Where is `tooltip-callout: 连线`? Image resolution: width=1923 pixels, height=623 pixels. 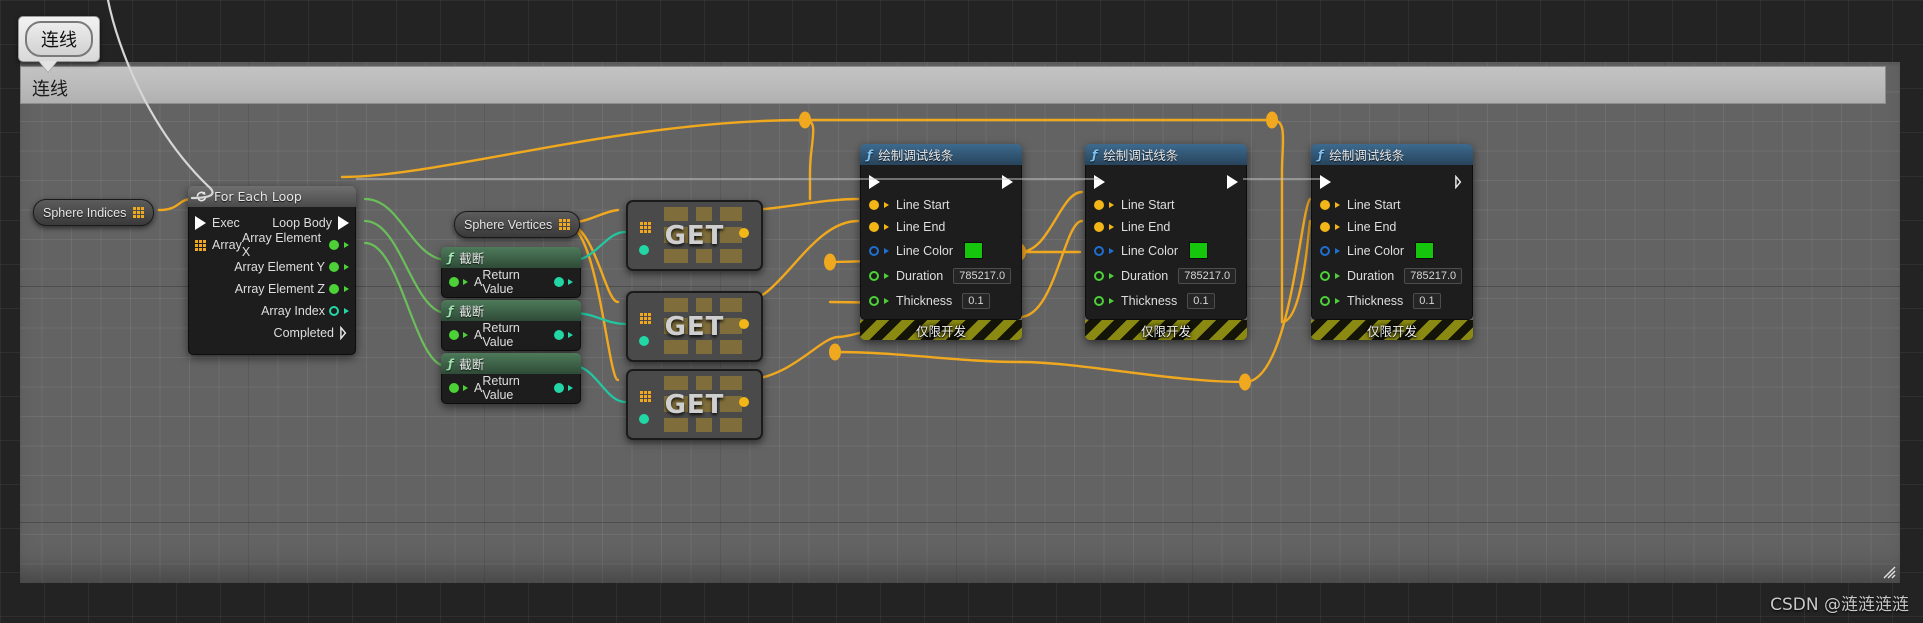
tooltip-callout: 连线 is located at coordinates (59, 44).